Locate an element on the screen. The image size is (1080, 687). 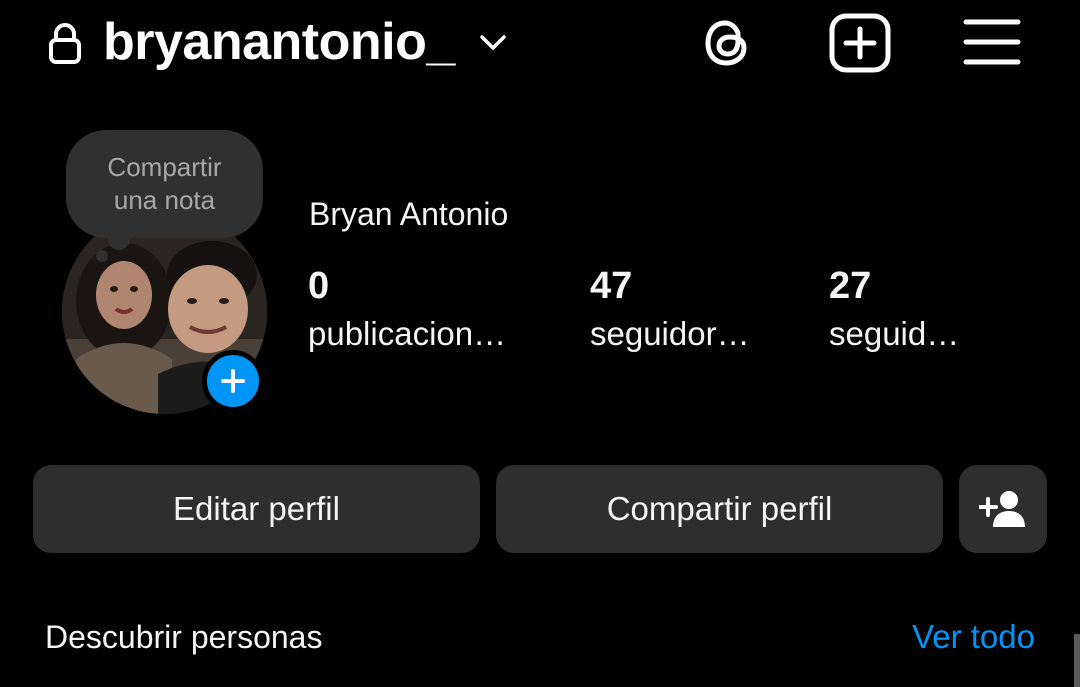
followers-count: 47 is located at coordinates (611, 286).